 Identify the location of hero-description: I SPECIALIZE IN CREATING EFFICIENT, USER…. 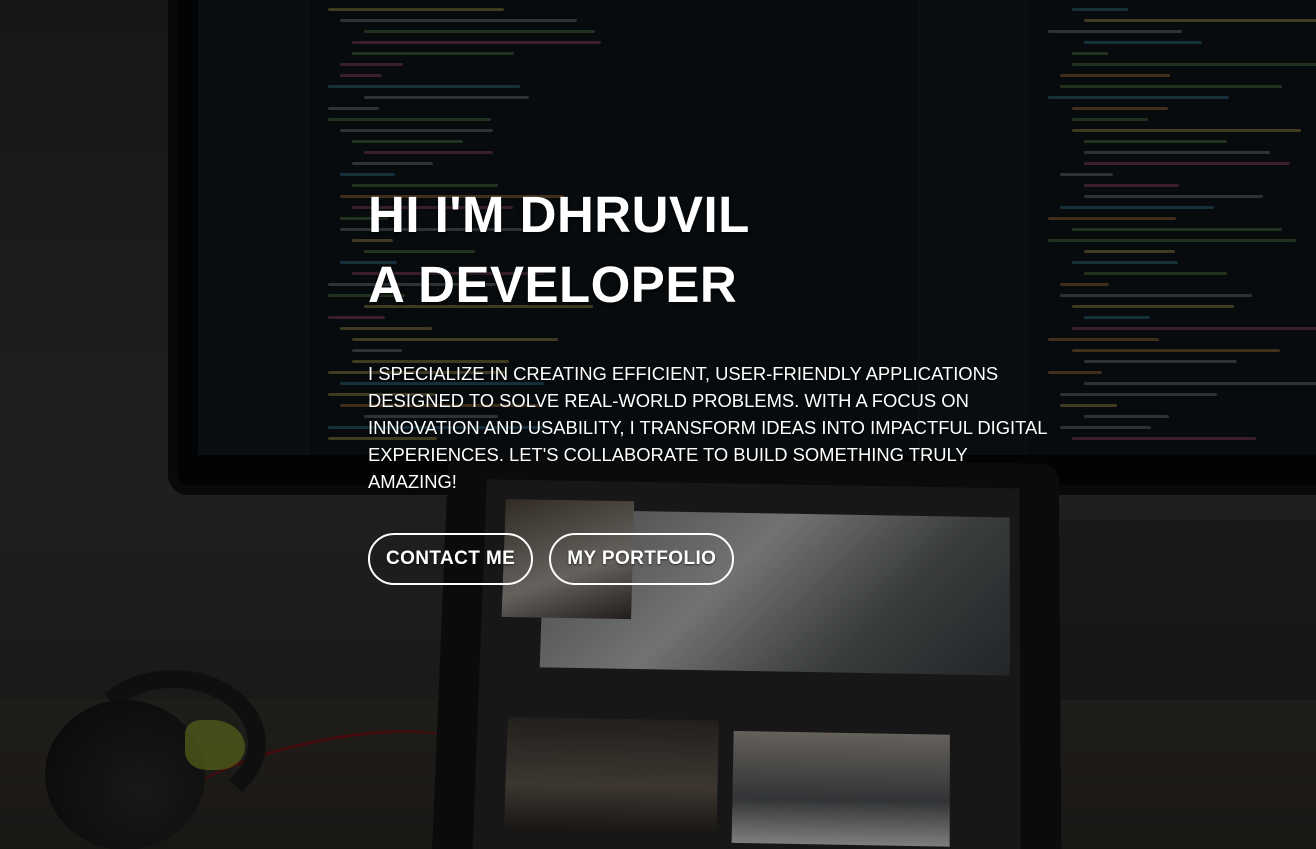
(707, 427).